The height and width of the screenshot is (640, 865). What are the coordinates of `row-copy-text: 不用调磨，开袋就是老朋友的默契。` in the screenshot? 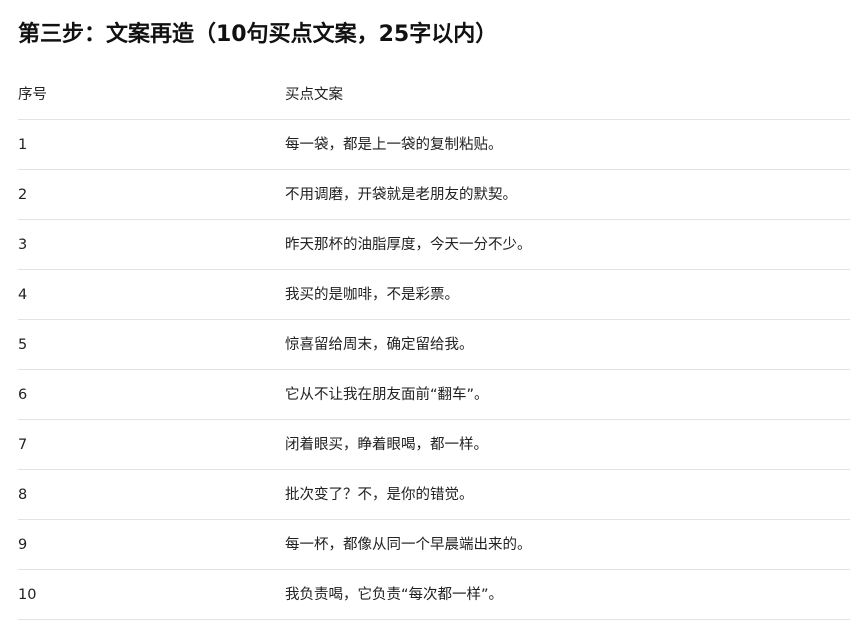 It's located at (401, 195).